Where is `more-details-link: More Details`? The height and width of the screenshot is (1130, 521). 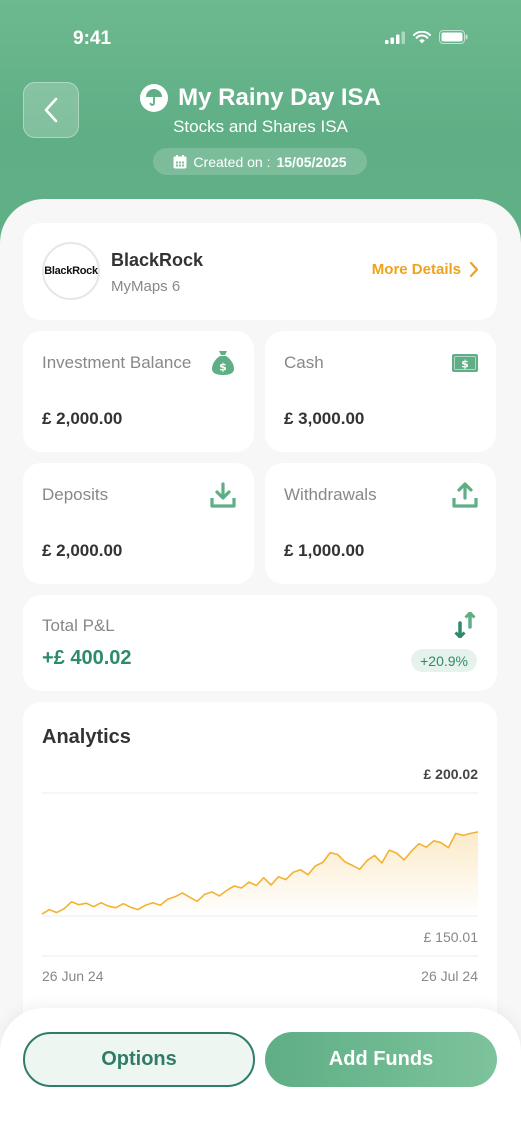 more-details-link: More Details is located at coordinates (425, 269).